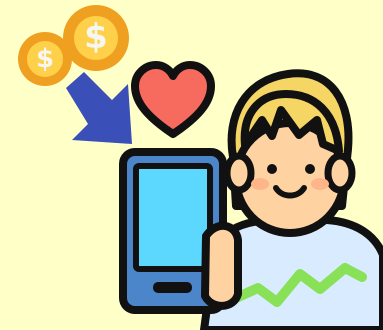 The height and width of the screenshot is (330, 383). I want to click on coin-icon: $, so click(96, 38).